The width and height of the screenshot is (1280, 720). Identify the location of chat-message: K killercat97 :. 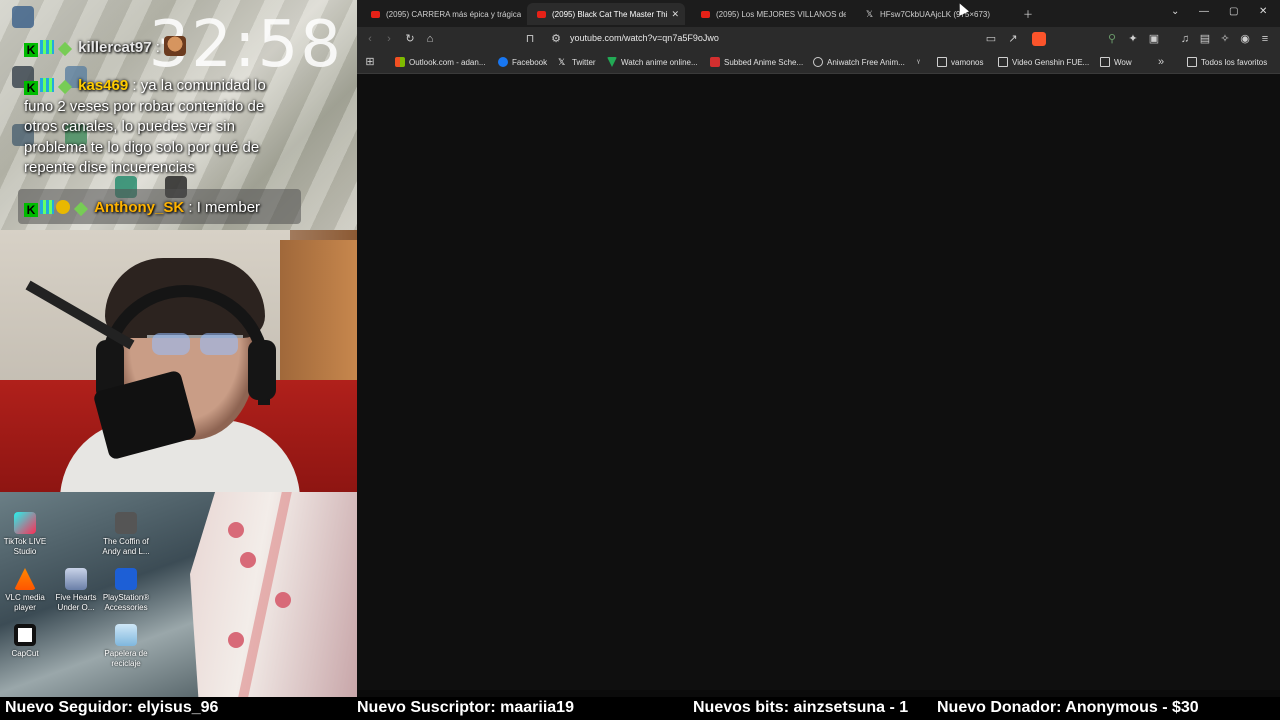
(154, 47).